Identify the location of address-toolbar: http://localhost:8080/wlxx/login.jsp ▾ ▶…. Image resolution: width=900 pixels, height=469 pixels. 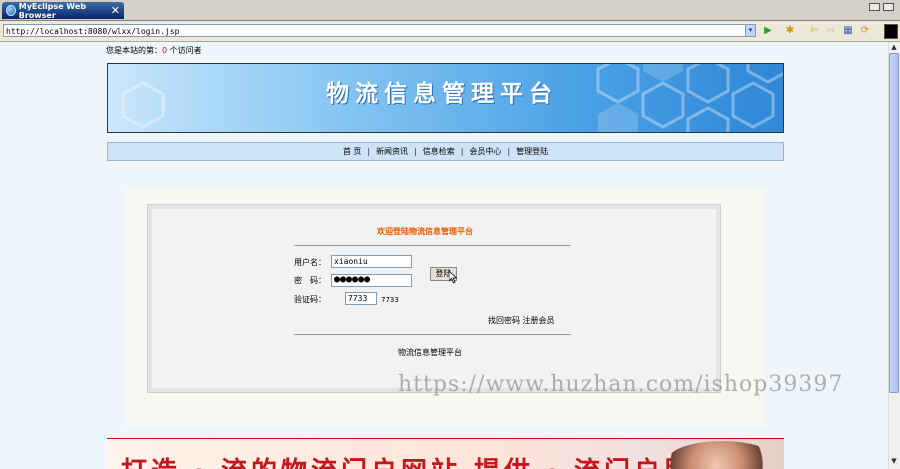
(450, 31).